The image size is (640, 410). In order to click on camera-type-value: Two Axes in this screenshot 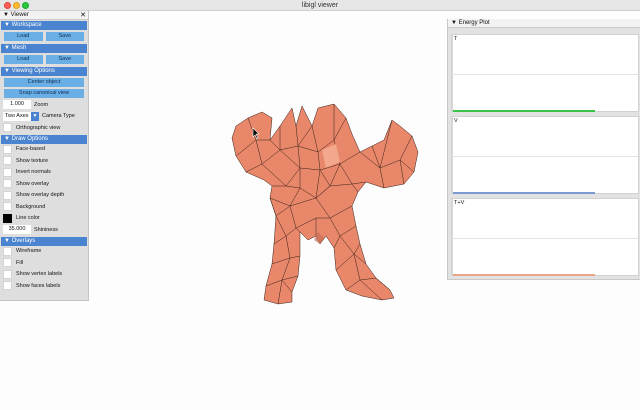, I will do `click(17, 116)`.